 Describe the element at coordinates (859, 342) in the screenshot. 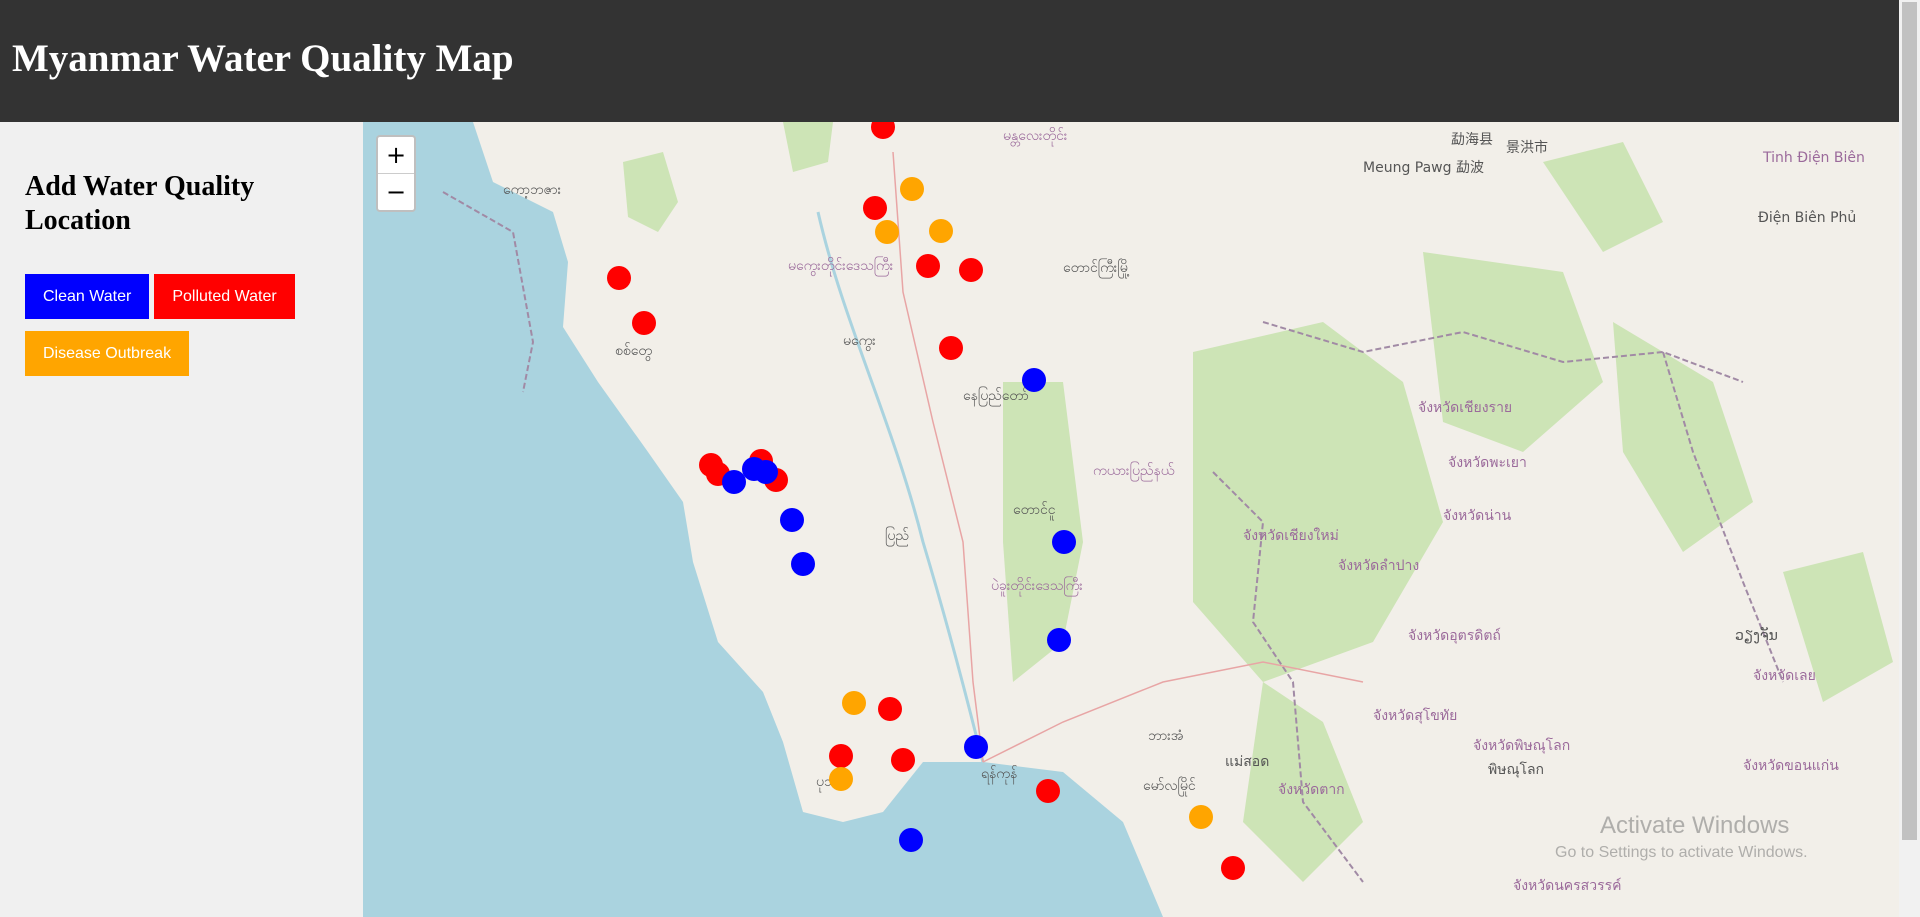

I see `place-label: မကွေး` at that location.